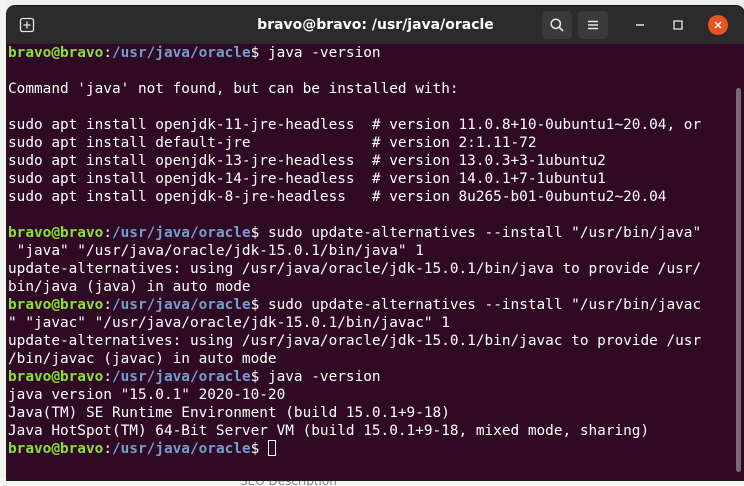  I want to click on maximize-icon, so click(678, 25).